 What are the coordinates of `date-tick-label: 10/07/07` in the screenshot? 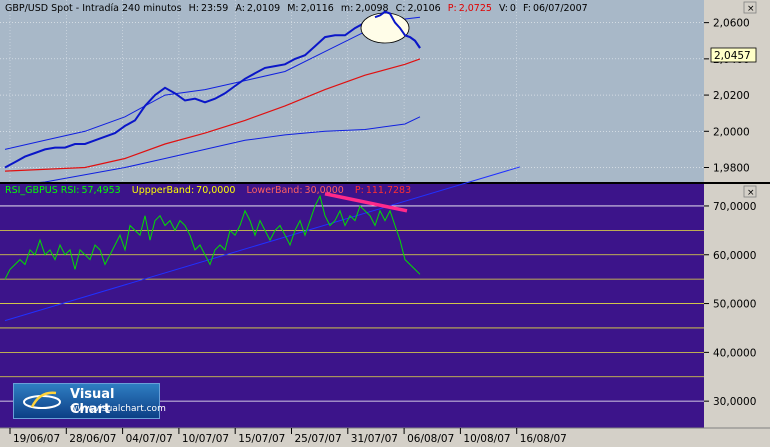 It's located at (205, 439).